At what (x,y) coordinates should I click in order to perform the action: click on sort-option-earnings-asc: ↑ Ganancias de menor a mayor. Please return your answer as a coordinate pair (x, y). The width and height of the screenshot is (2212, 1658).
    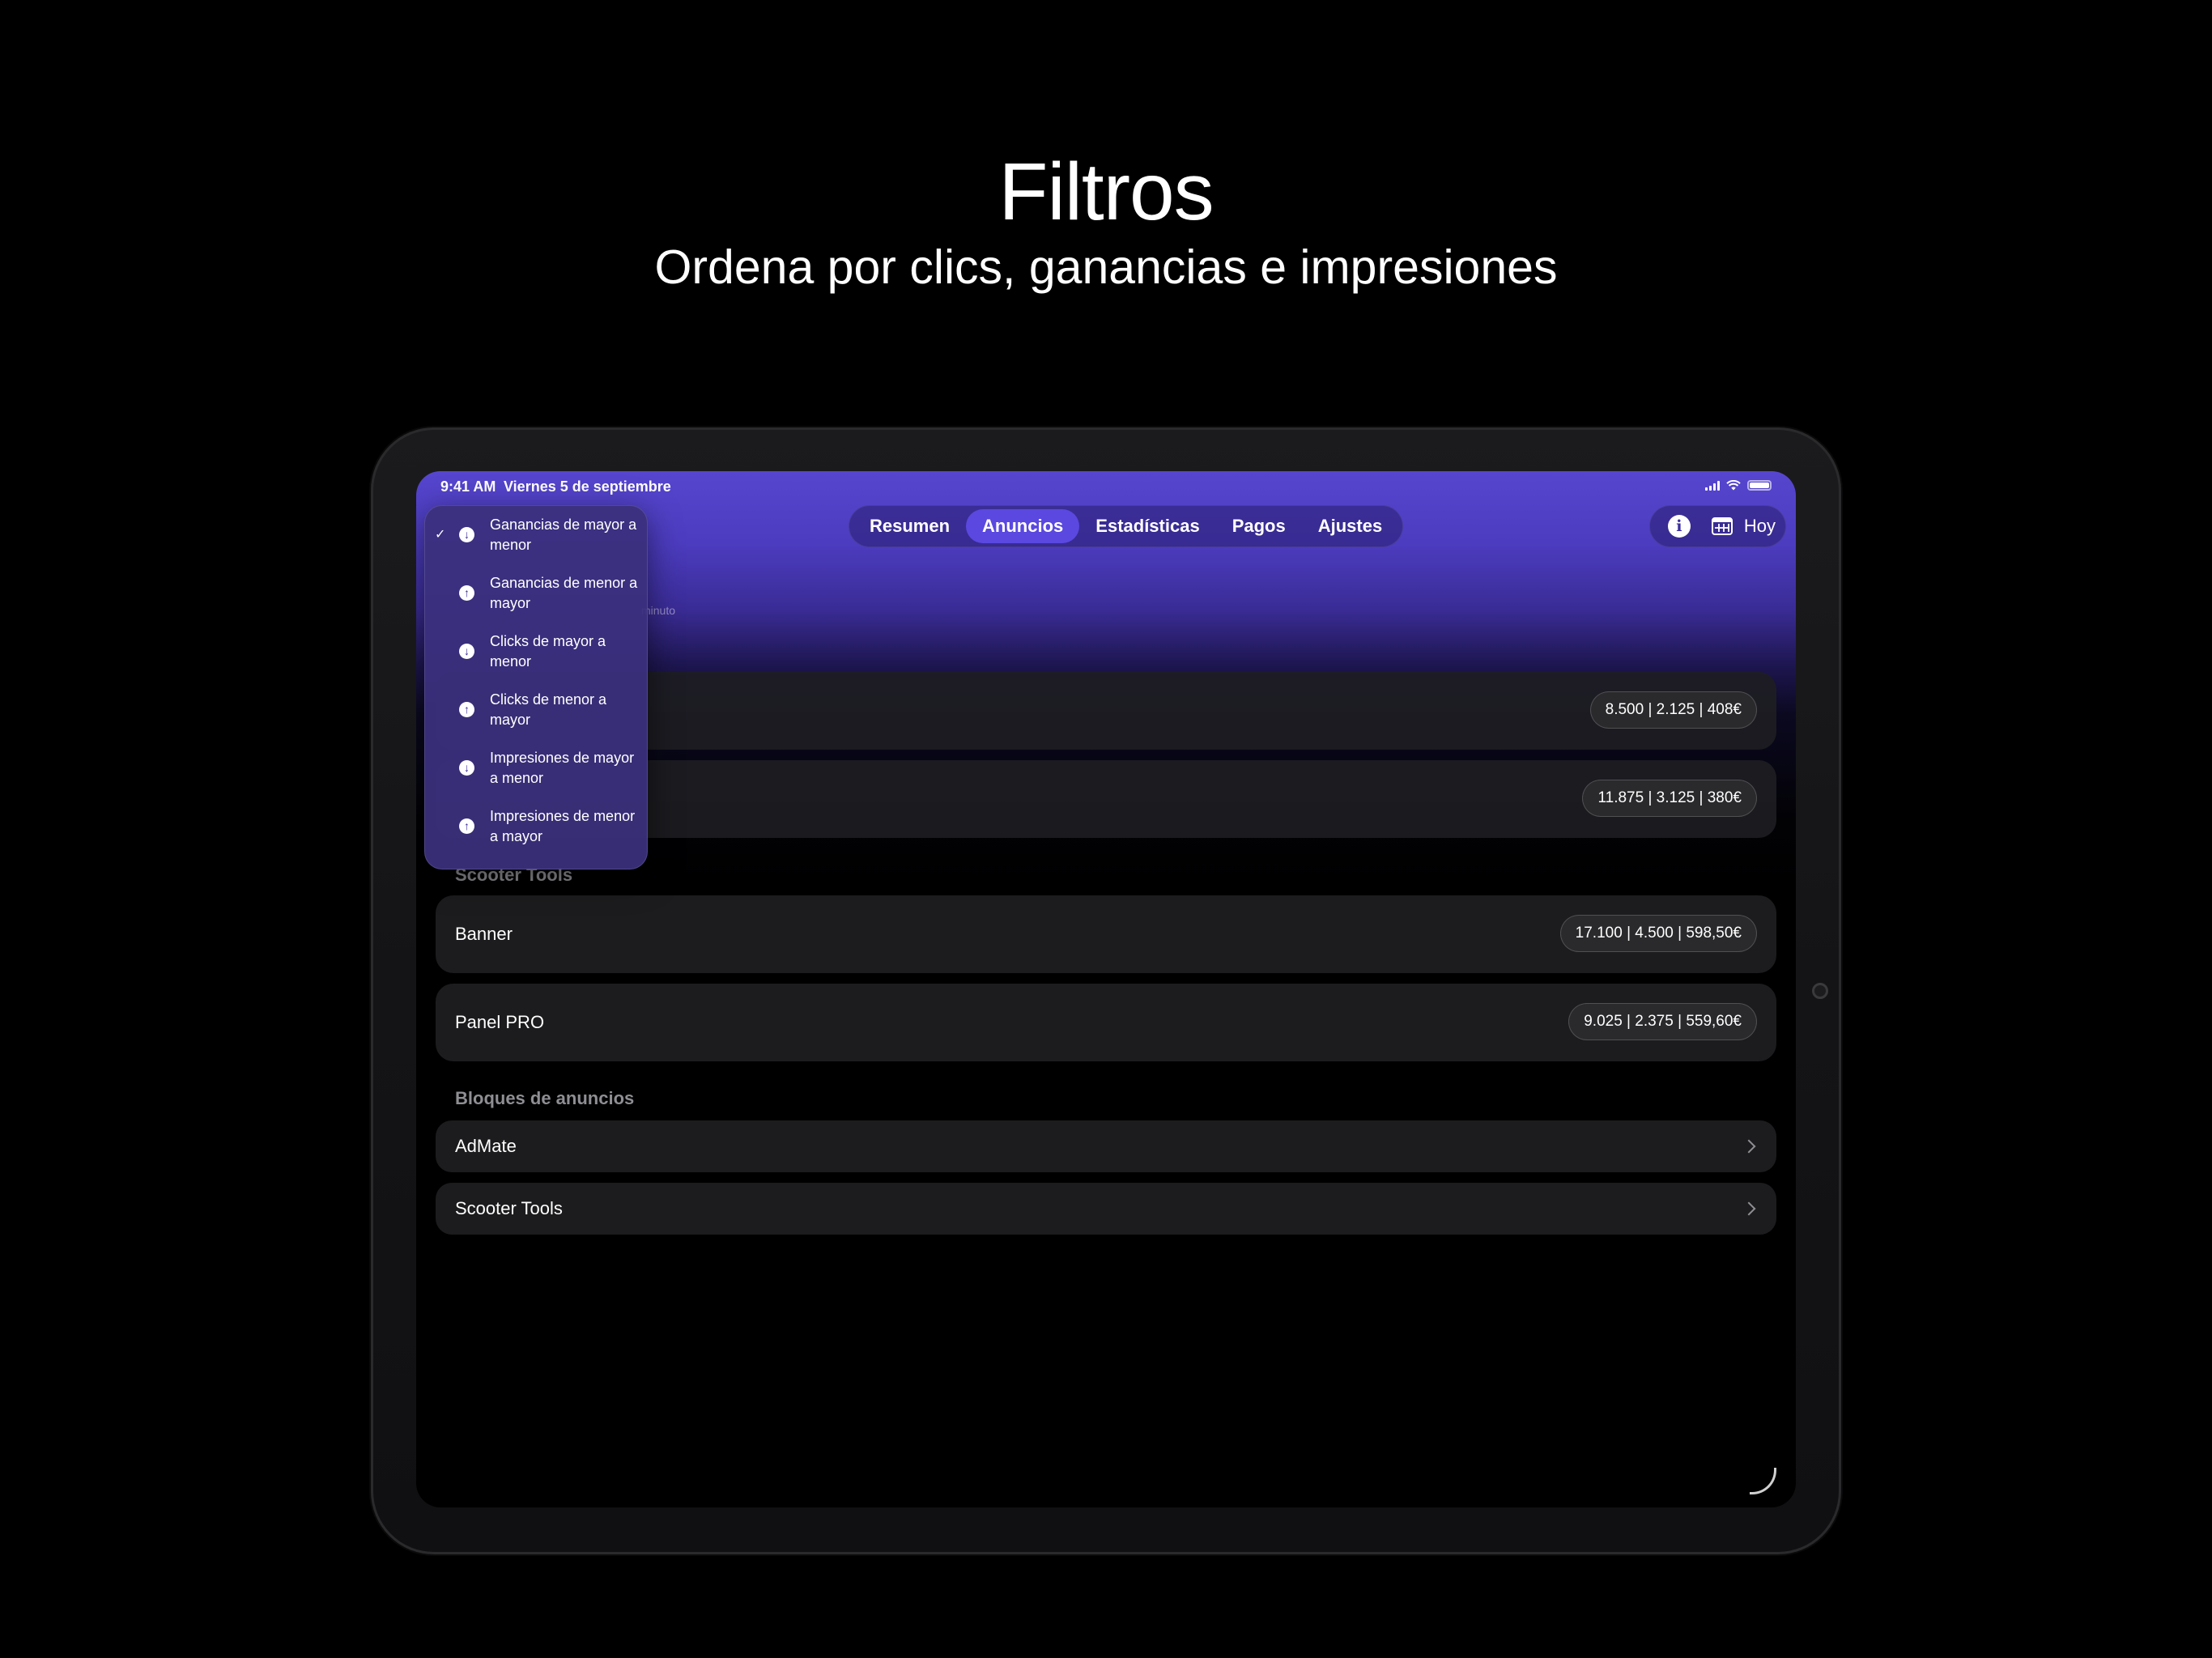
    Looking at the image, I should click on (536, 593).